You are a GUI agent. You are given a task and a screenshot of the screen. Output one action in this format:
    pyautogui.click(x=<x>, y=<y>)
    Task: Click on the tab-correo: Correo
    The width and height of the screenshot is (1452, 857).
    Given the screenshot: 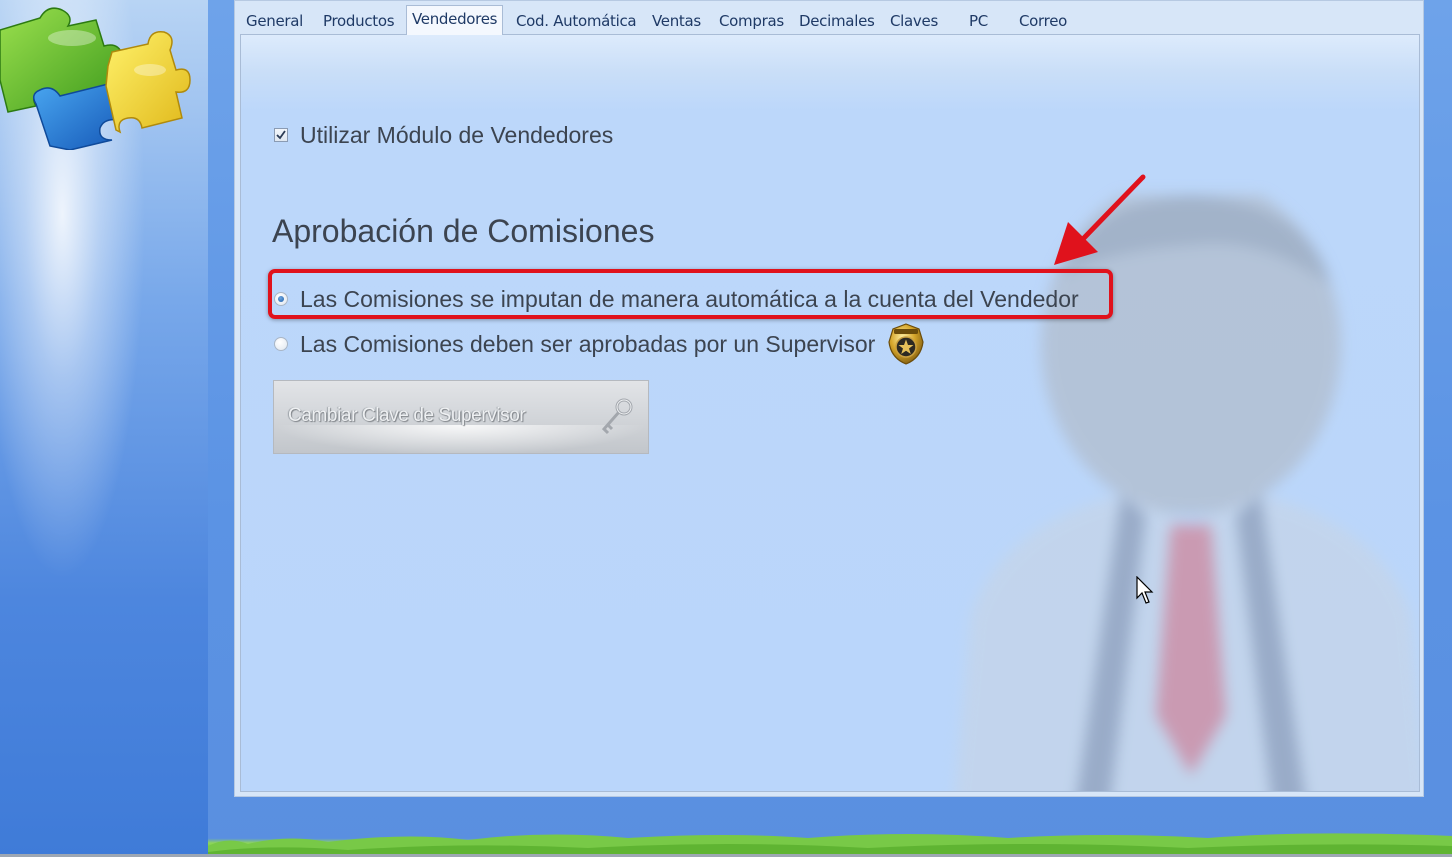 What is the action you would take?
    pyautogui.click(x=1043, y=21)
    